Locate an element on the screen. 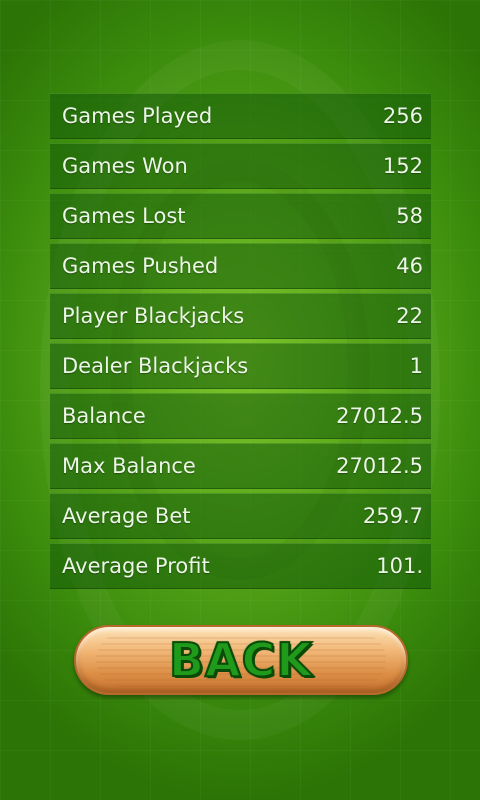 The height and width of the screenshot is (800, 480). stat-label: Dealer Blackjacks is located at coordinates (155, 366).